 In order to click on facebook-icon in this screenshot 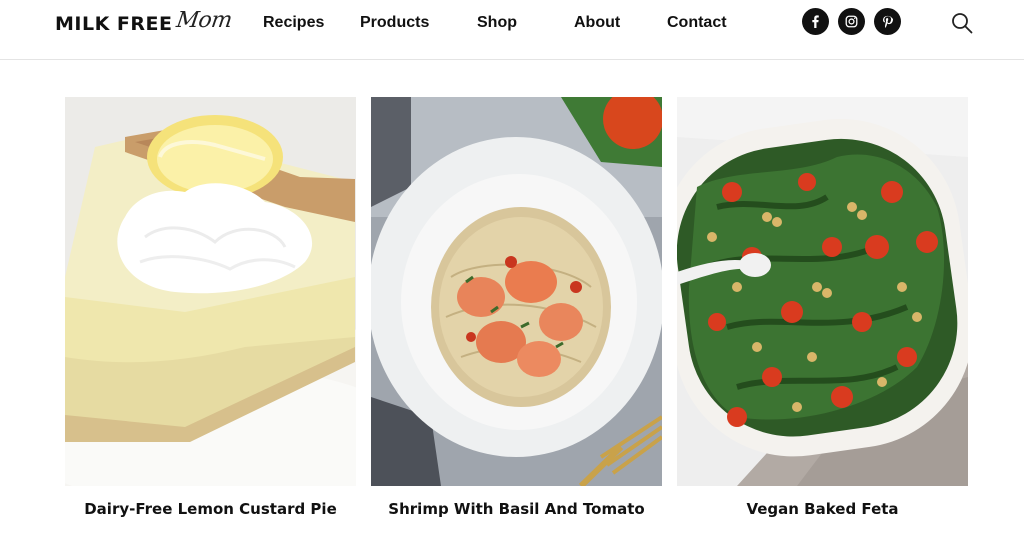, I will do `click(815, 21)`.